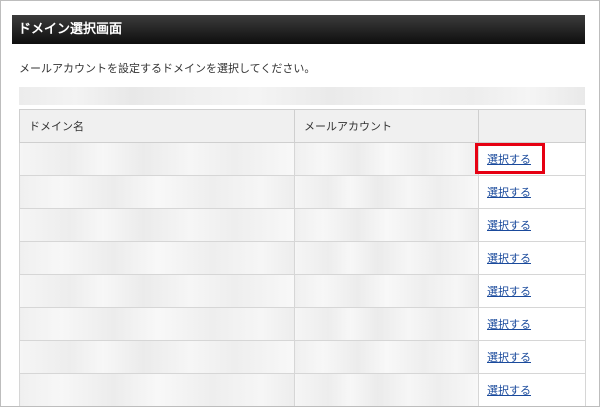  What do you see at coordinates (157, 126) in the screenshot?
I see `header-domain-name: ドメイン名` at bounding box center [157, 126].